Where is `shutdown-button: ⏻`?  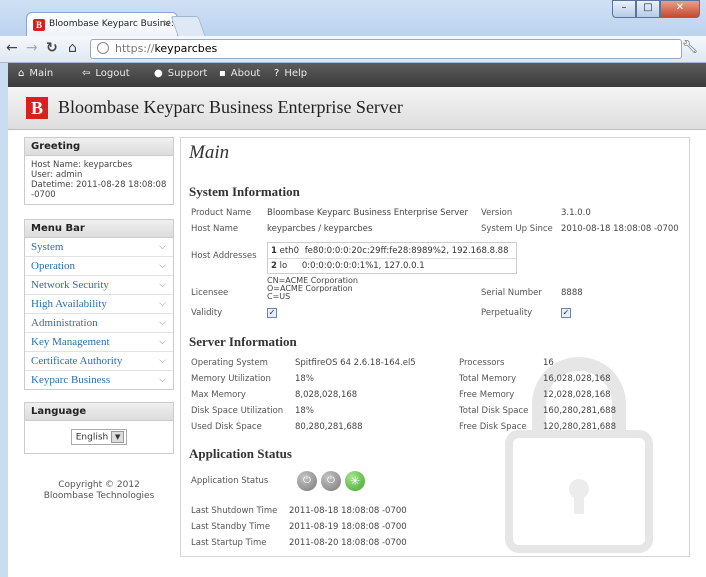 shutdown-button: ⏻ is located at coordinates (307, 481).